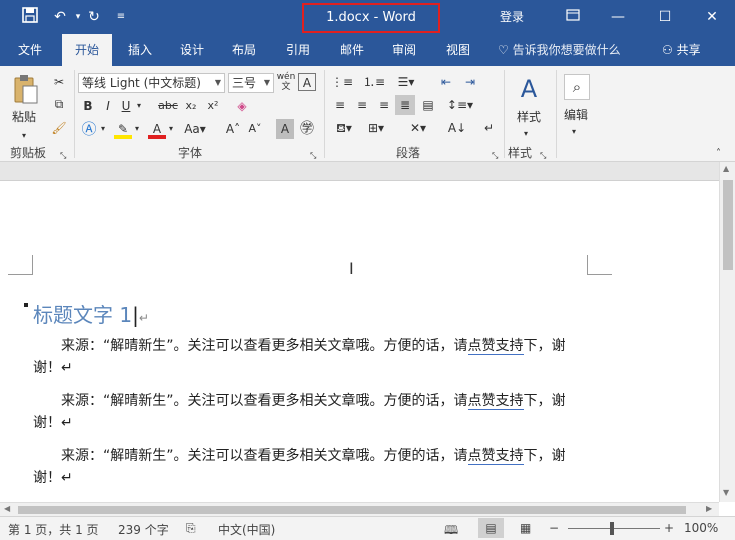  Describe the element at coordinates (298, 50) in the screenshot. I see `tab-references: 引用` at that location.